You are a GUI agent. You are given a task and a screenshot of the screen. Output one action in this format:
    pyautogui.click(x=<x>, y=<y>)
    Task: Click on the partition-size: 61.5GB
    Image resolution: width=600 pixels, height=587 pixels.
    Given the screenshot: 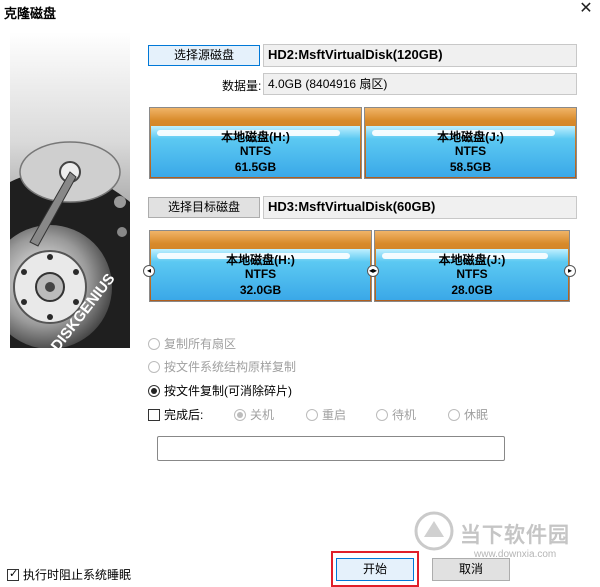 What is the action you would take?
    pyautogui.click(x=255, y=167)
    